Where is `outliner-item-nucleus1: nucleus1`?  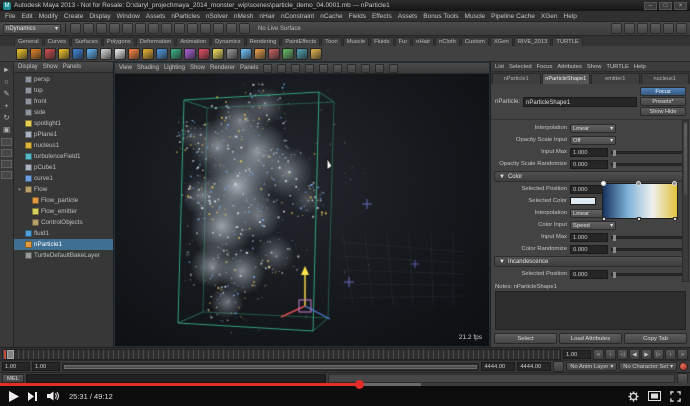 outliner-item-nucleus1: nucleus1 is located at coordinates (63, 145).